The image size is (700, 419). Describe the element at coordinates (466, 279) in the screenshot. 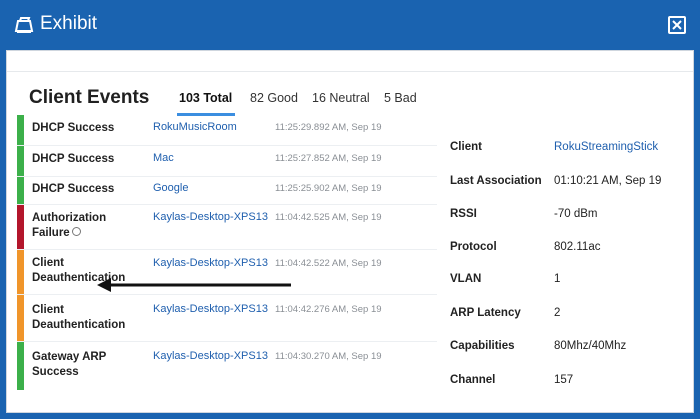

I see `detail-label-vlan: VLAN` at that location.